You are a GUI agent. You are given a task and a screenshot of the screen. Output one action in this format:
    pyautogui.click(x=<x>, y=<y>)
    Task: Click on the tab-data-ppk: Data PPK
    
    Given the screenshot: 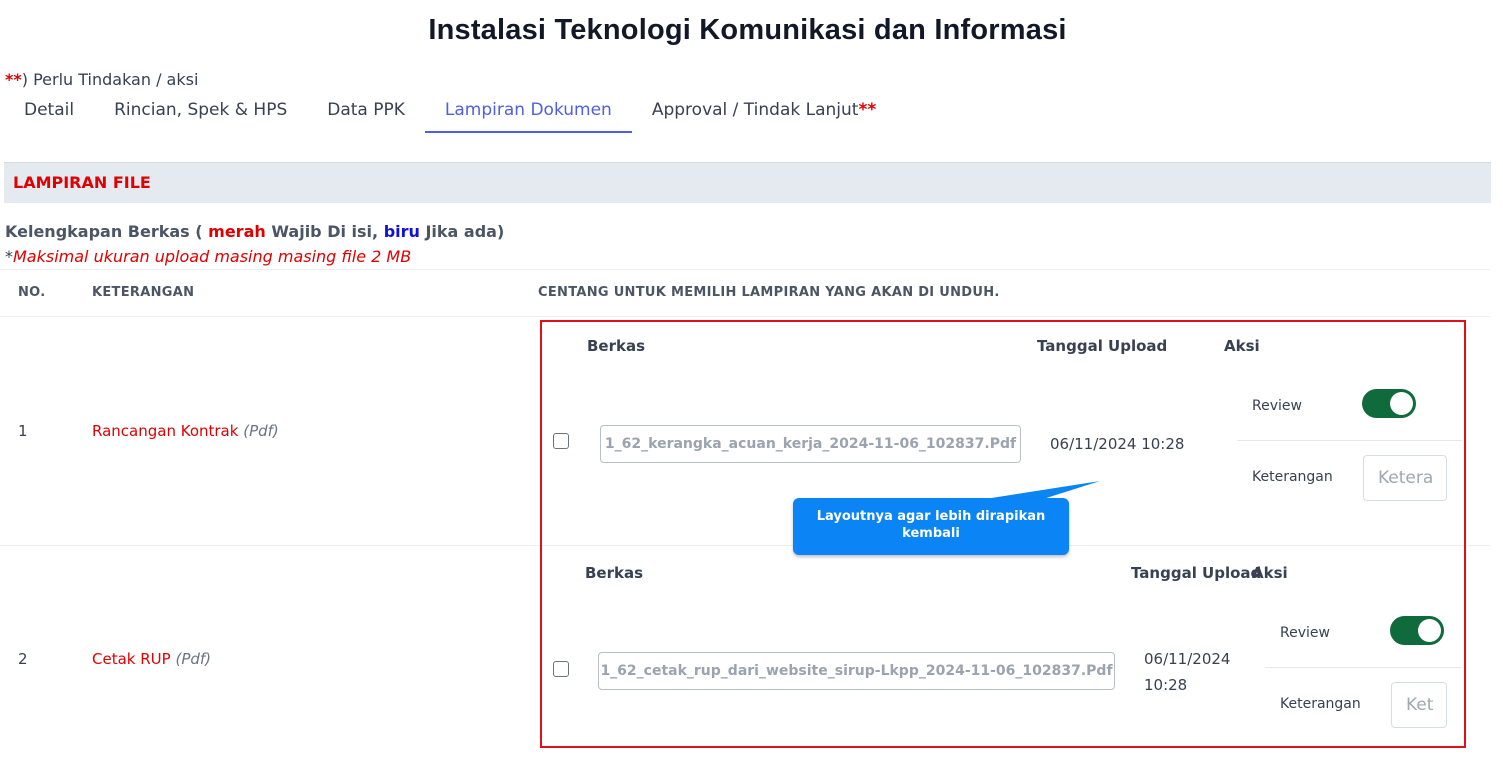 What is the action you would take?
    pyautogui.click(x=366, y=114)
    